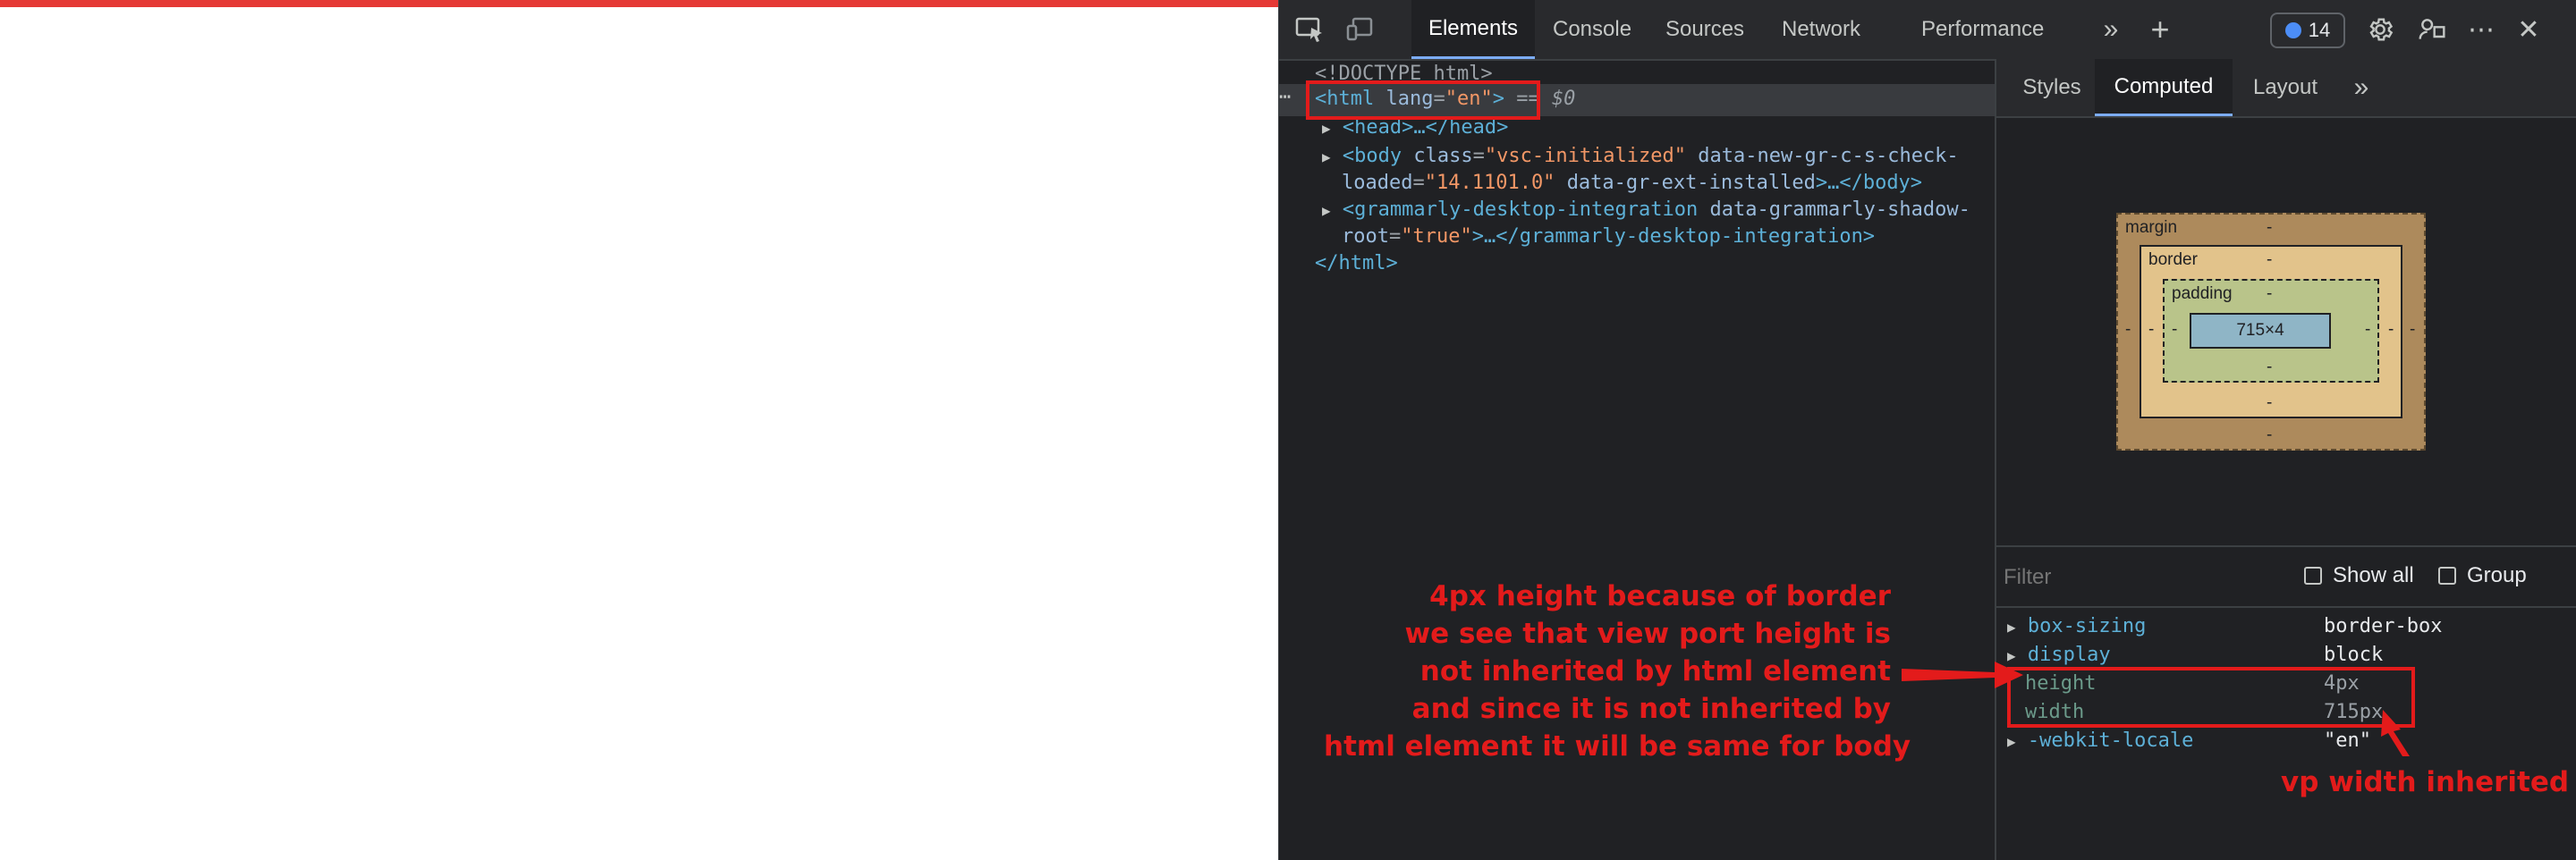  What do you see at coordinates (1360, 29) in the screenshot?
I see `device-toolbar-icon` at bounding box center [1360, 29].